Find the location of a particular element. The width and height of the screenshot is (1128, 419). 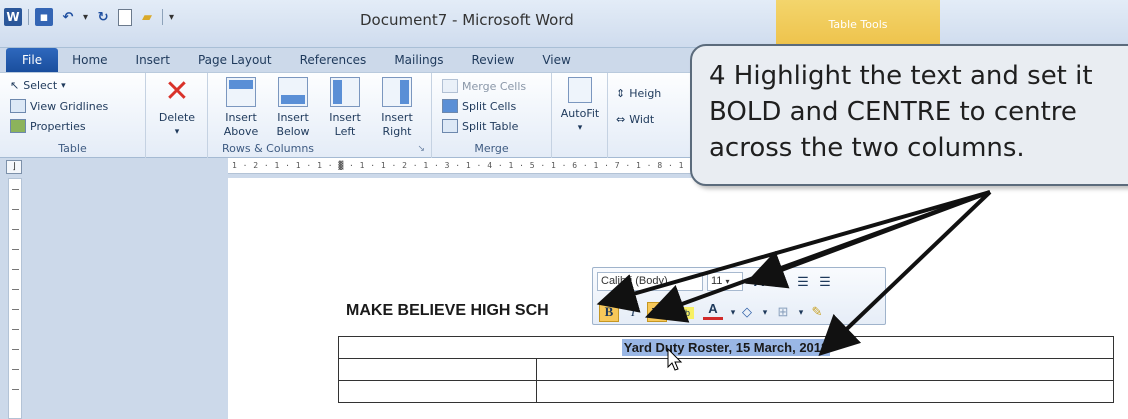

cell-size-group: ⇕ Heigh ⇔ Widt is located at coordinates (653, 115).